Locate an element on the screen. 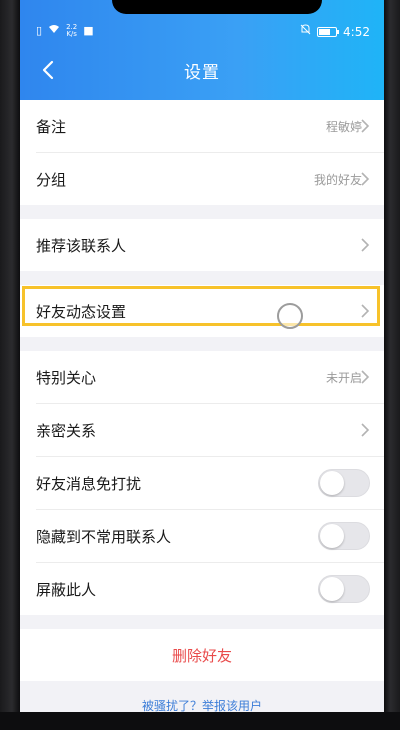 The height and width of the screenshot is (730, 400). row-hide-label: 隐藏到不常用联系人 is located at coordinates (104, 536).